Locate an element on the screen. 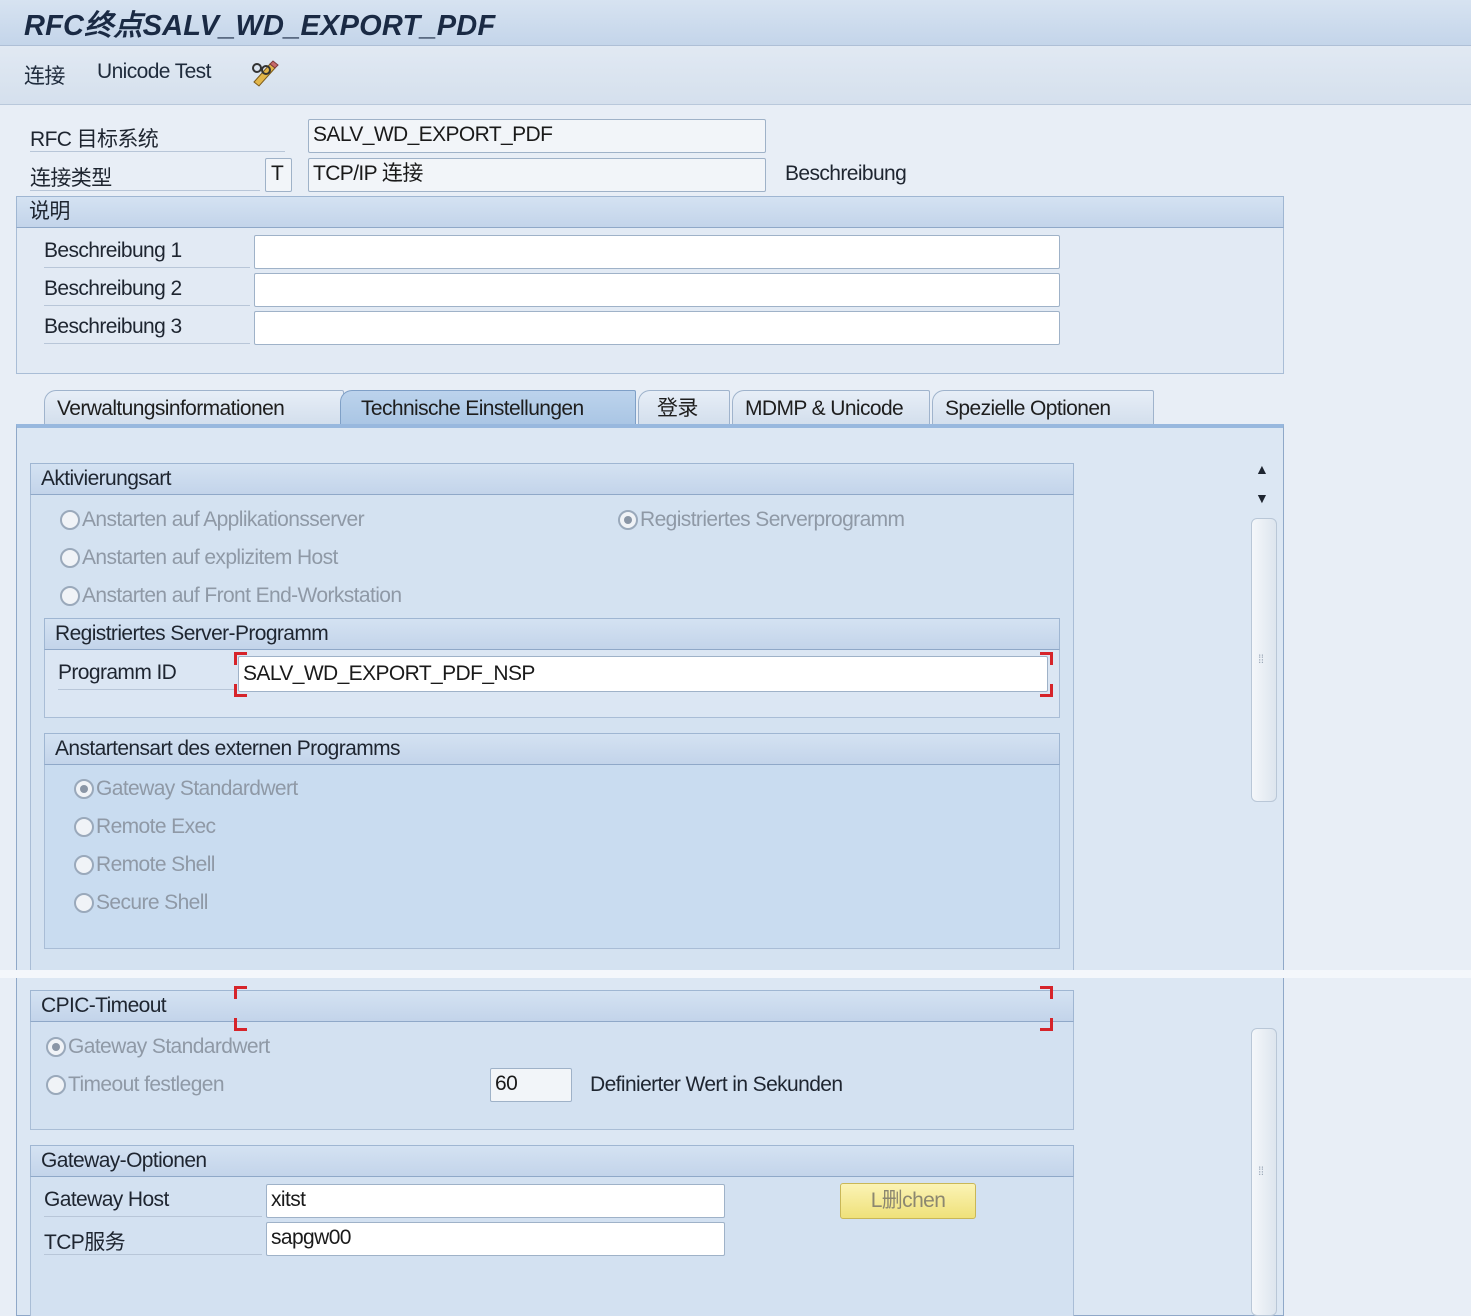 Image resolution: width=1471 pixels, height=1316 pixels. tab-spezielle-optionen: Spezielle Optionen is located at coordinates (1043, 408).